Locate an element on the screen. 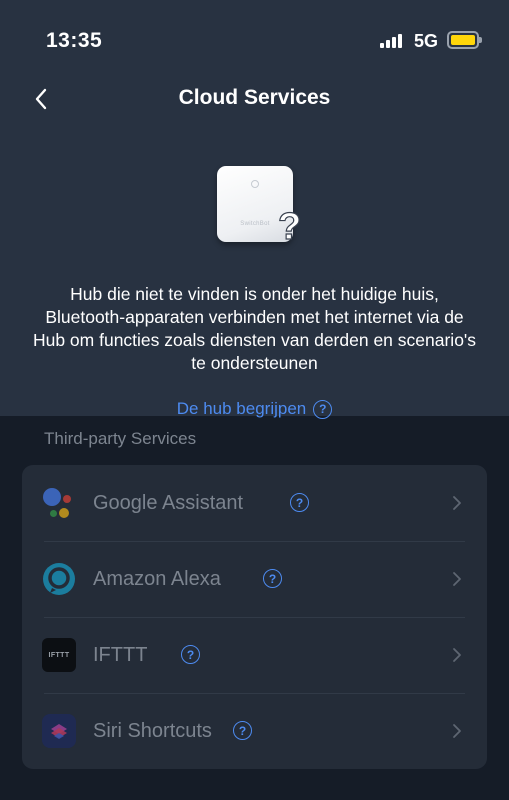 Image resolution: width=509 pixels, height=800 pixels. status-bar: 13:35 5G is located at coordinates (254, 40).